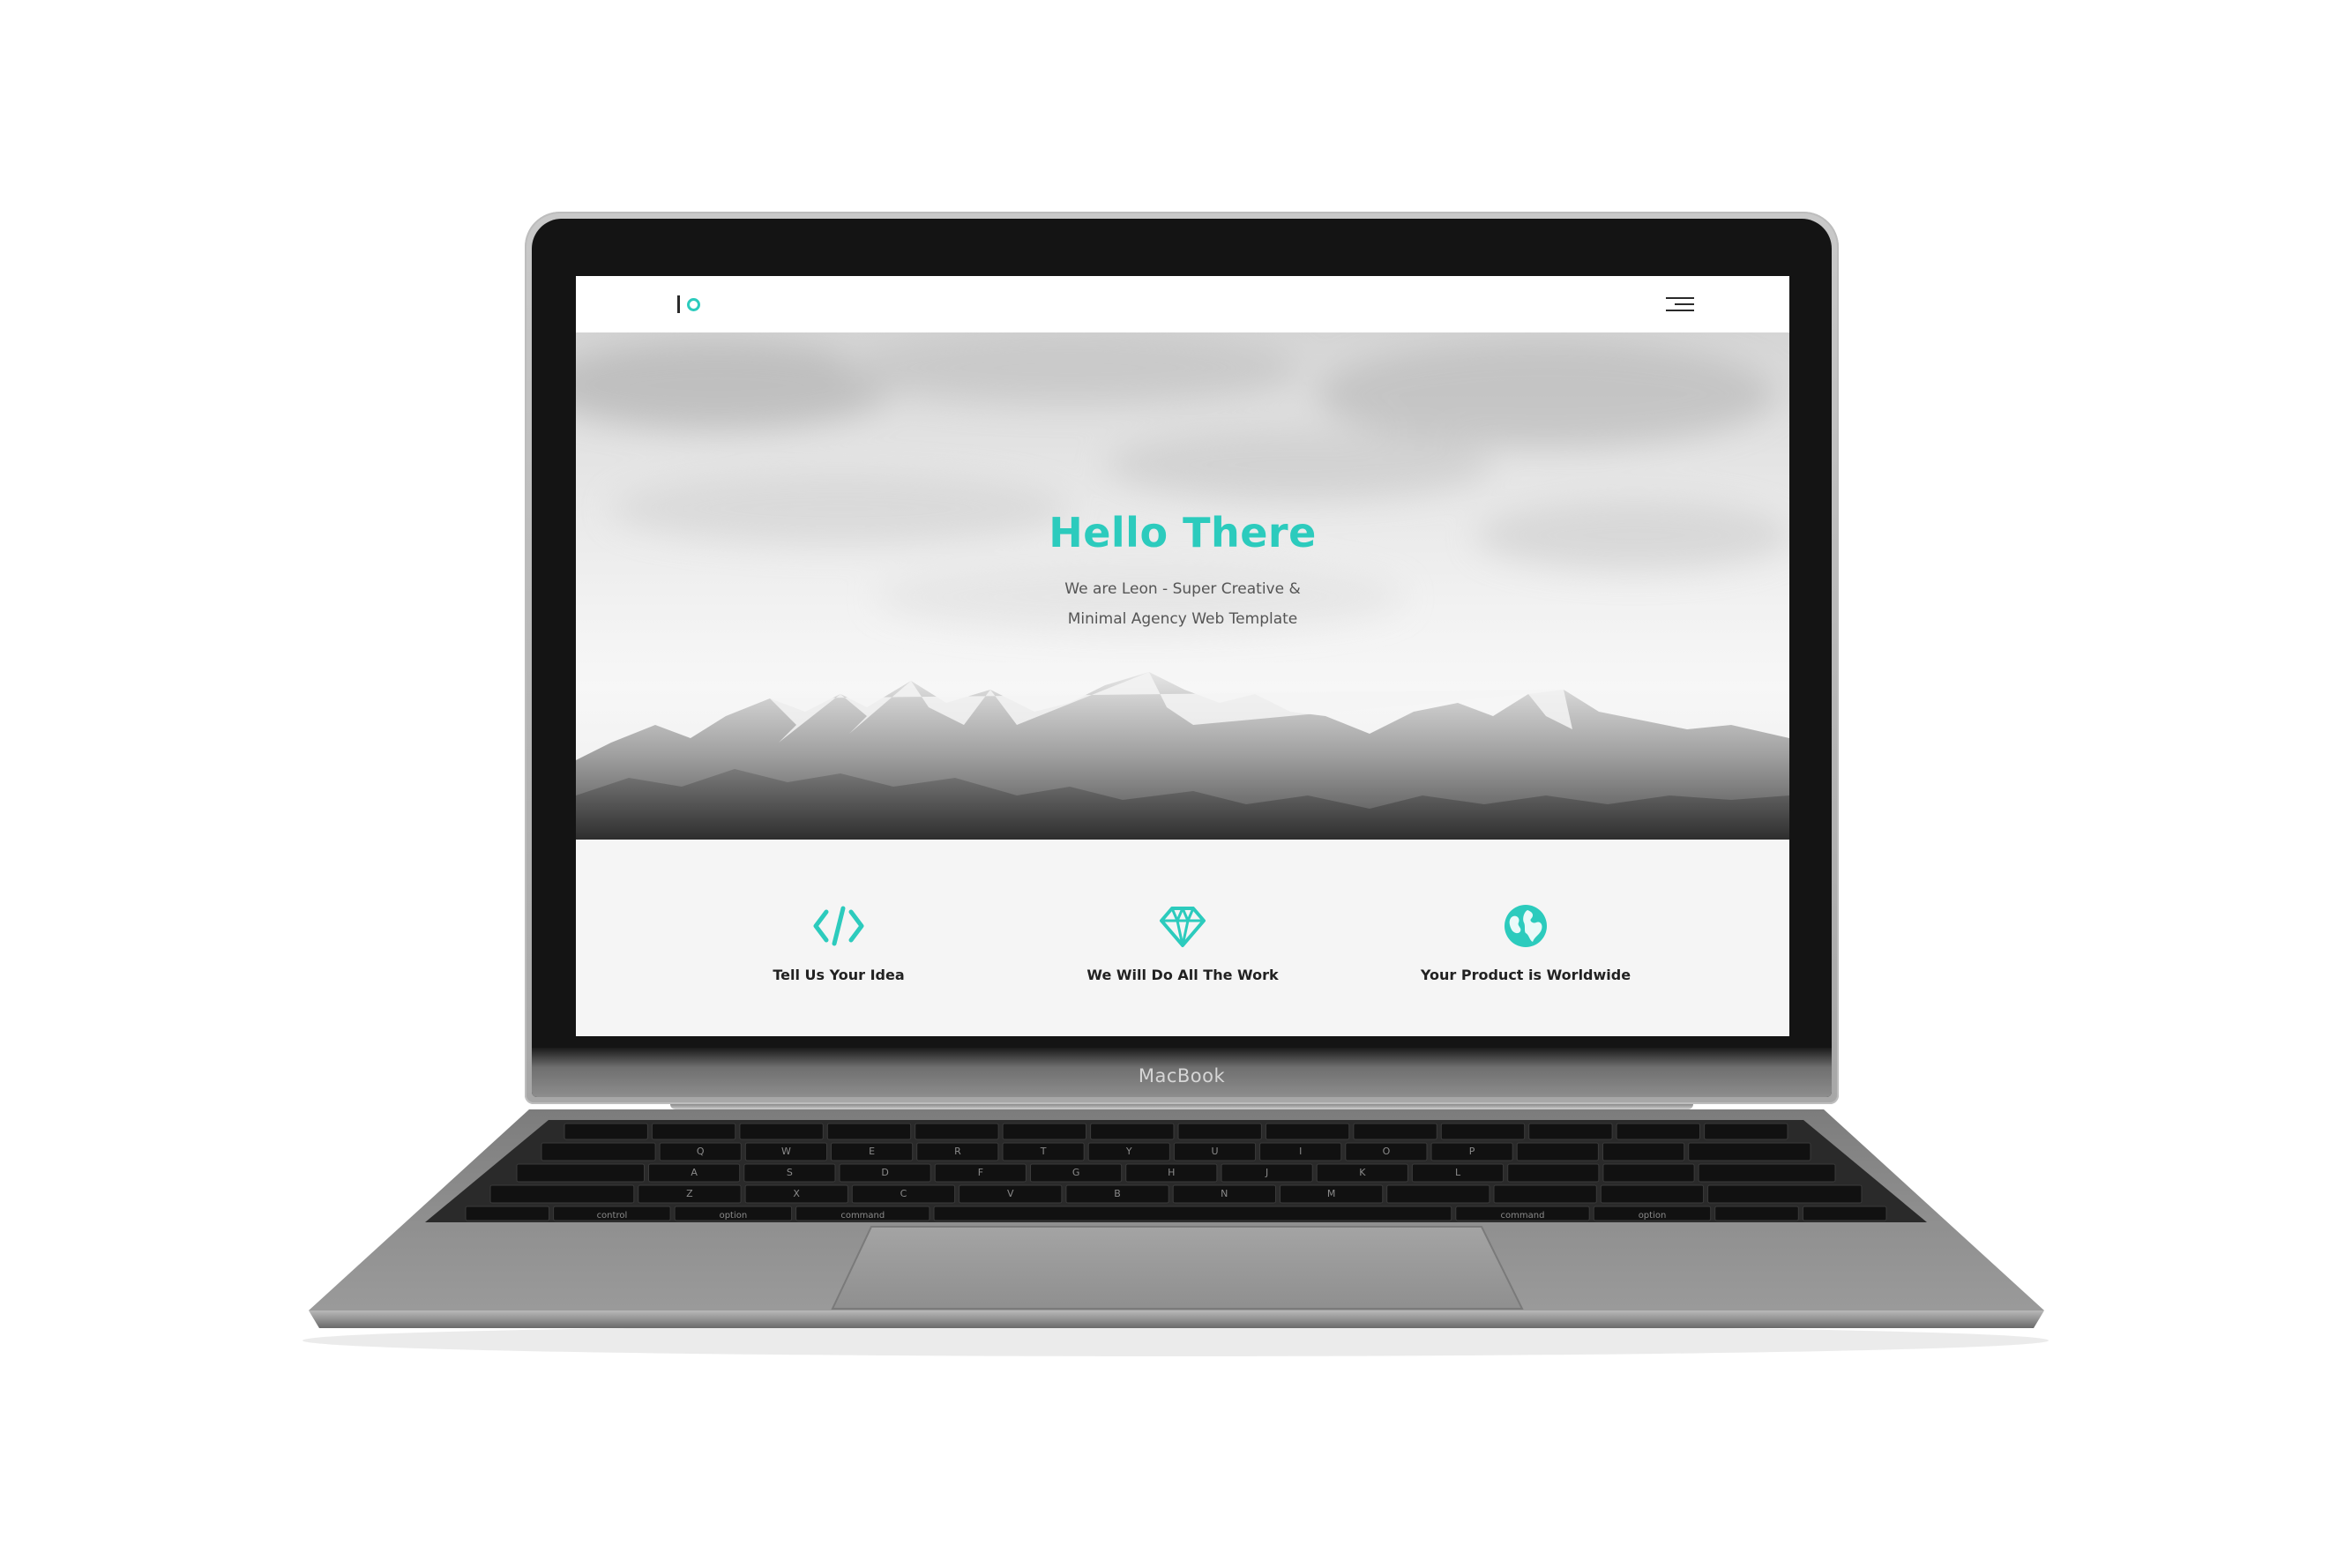 Image resolution: width=2352 pixels, height=1568 pixels. I want to click on key-label: B, so click(1117, 1193).